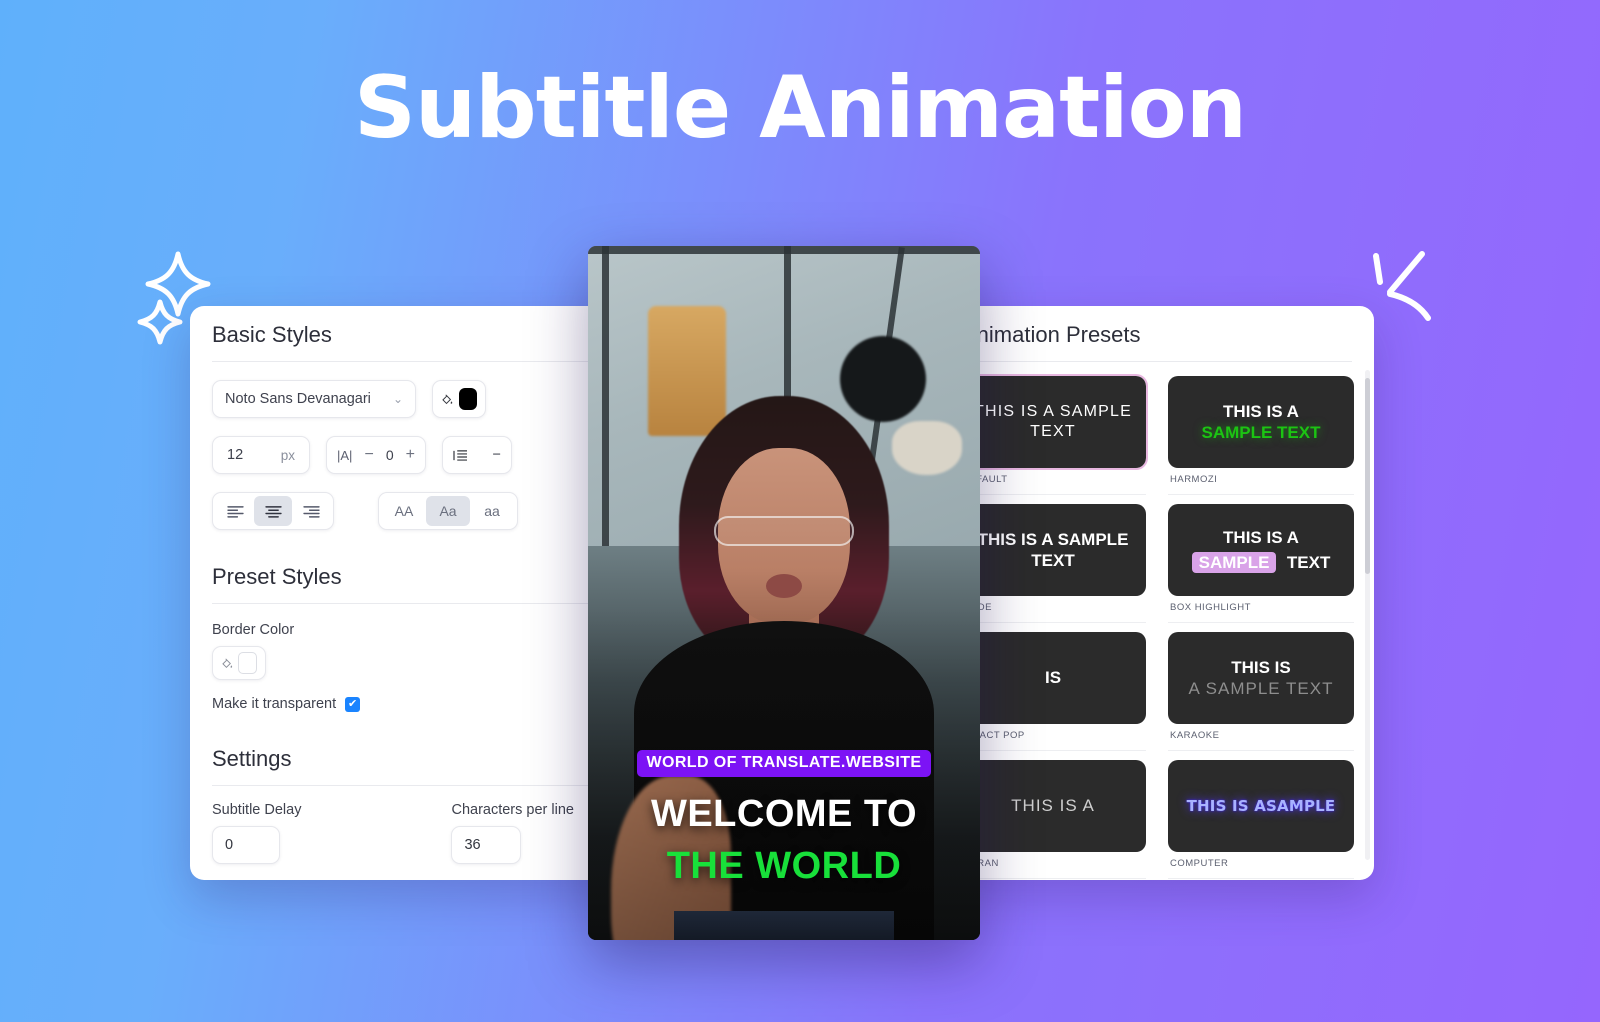  I want to click on align-right-button, so click(311, 511).